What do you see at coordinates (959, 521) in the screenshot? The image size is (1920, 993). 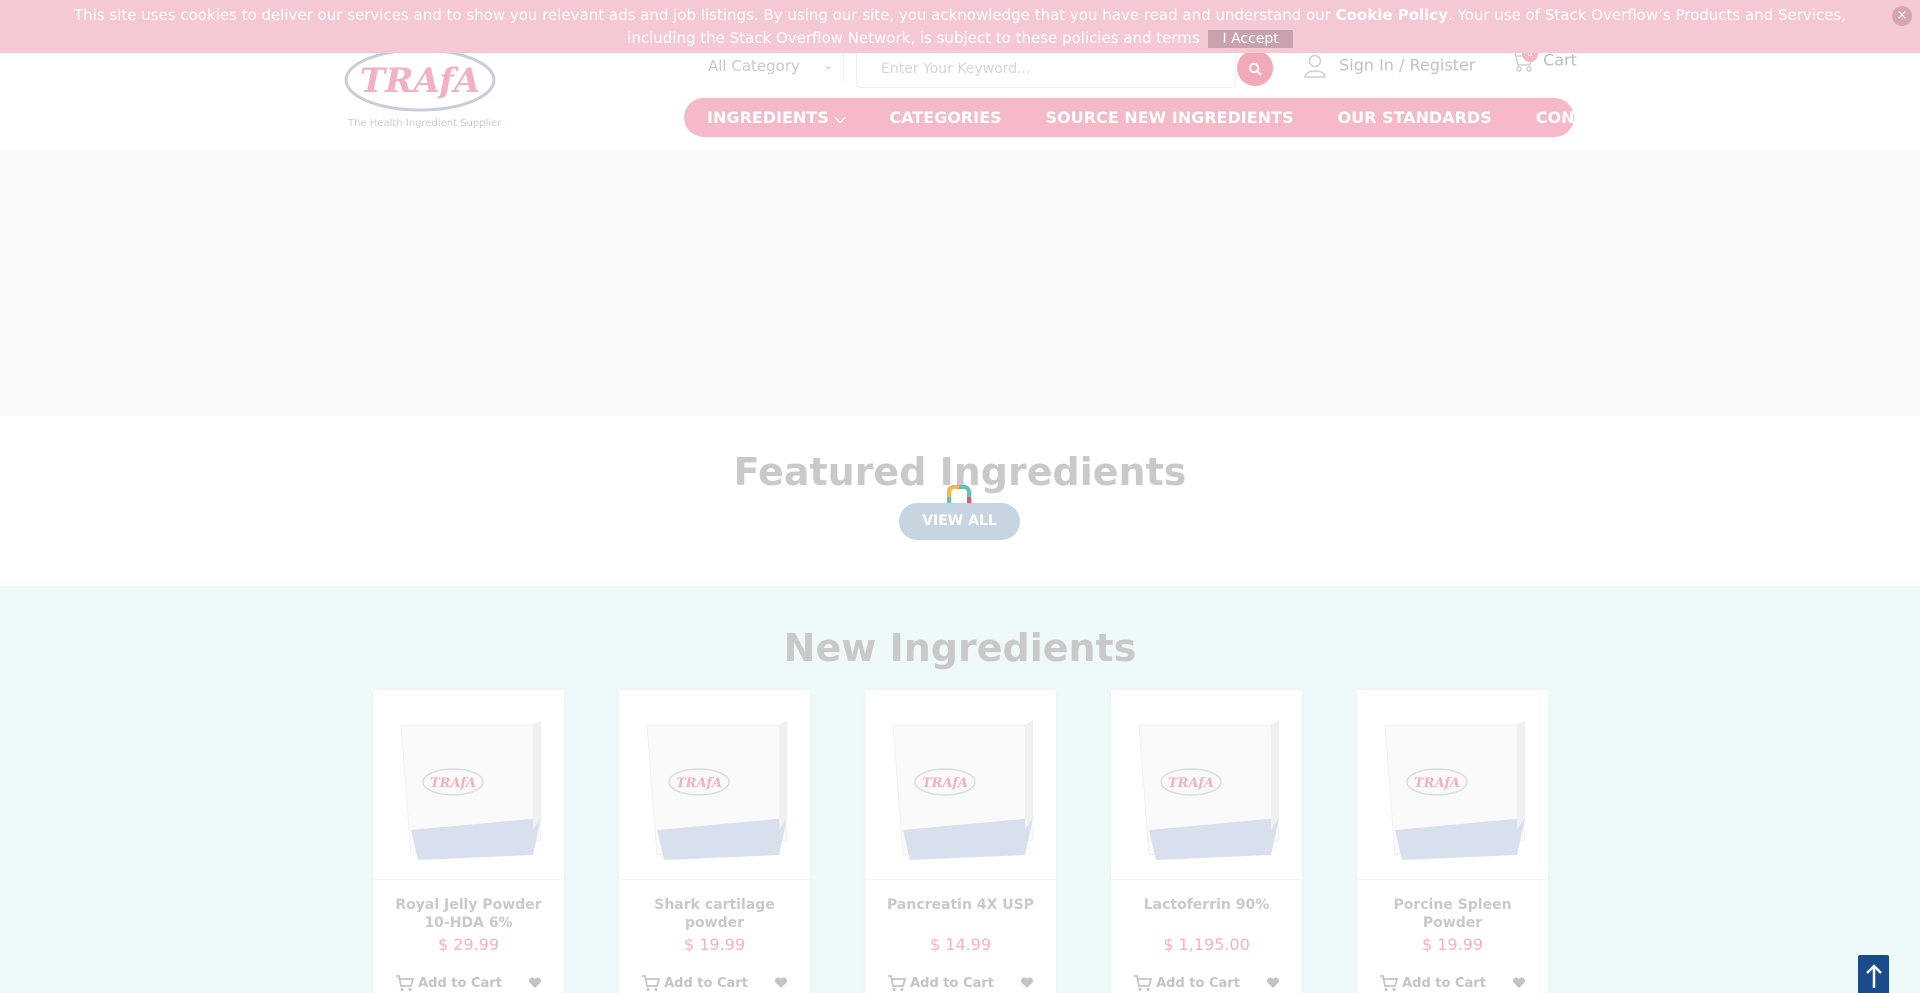 I see `view-all-button: VIEW ALL` at bounding box center [959, 521].